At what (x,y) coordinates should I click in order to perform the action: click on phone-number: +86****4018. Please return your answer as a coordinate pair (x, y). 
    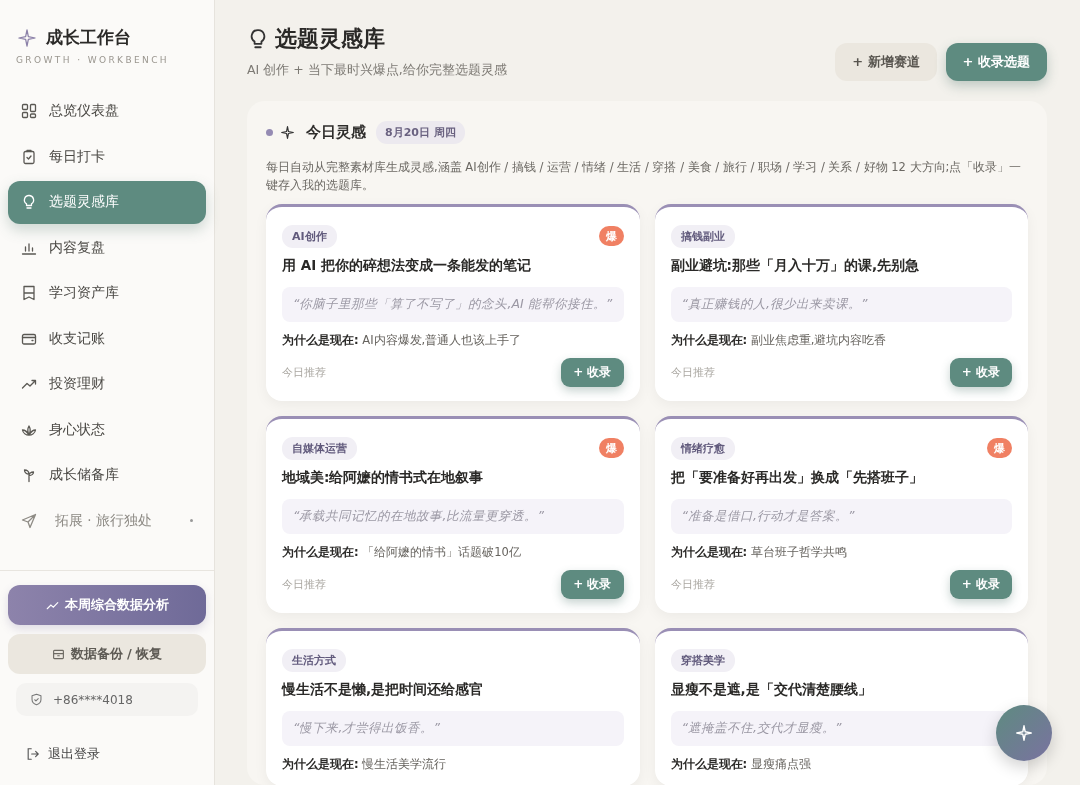
    Looking at the image, I should click on (93, 699).